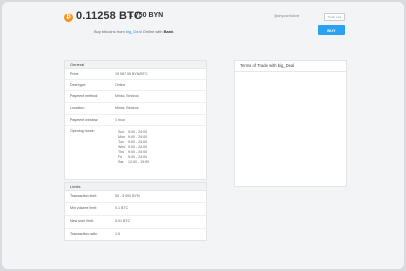 The image size is (406, 271). Describe the element at coordinates (334, 17) in the screenshot. I see `trade-link-button: Trade Link` at that location.